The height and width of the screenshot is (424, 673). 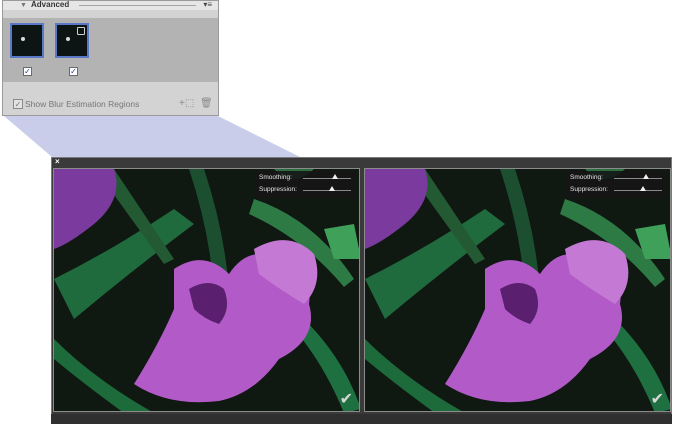 What do you see at coordinates (110, 50) in the screenshot?
I see `thumbnail-strip: ✓ ✓` at bounding box center [110, 50].